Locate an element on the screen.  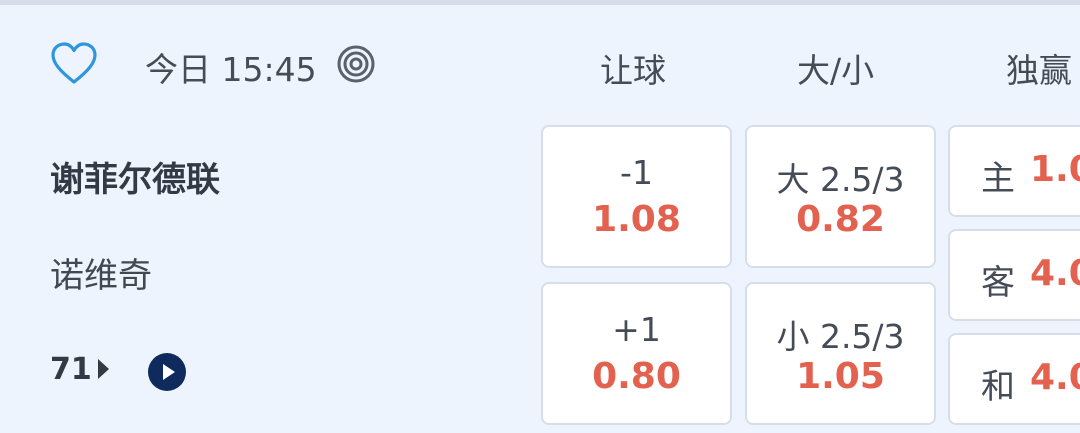
away-team-name: 诺维奇 is located at coordinates (101, 276).